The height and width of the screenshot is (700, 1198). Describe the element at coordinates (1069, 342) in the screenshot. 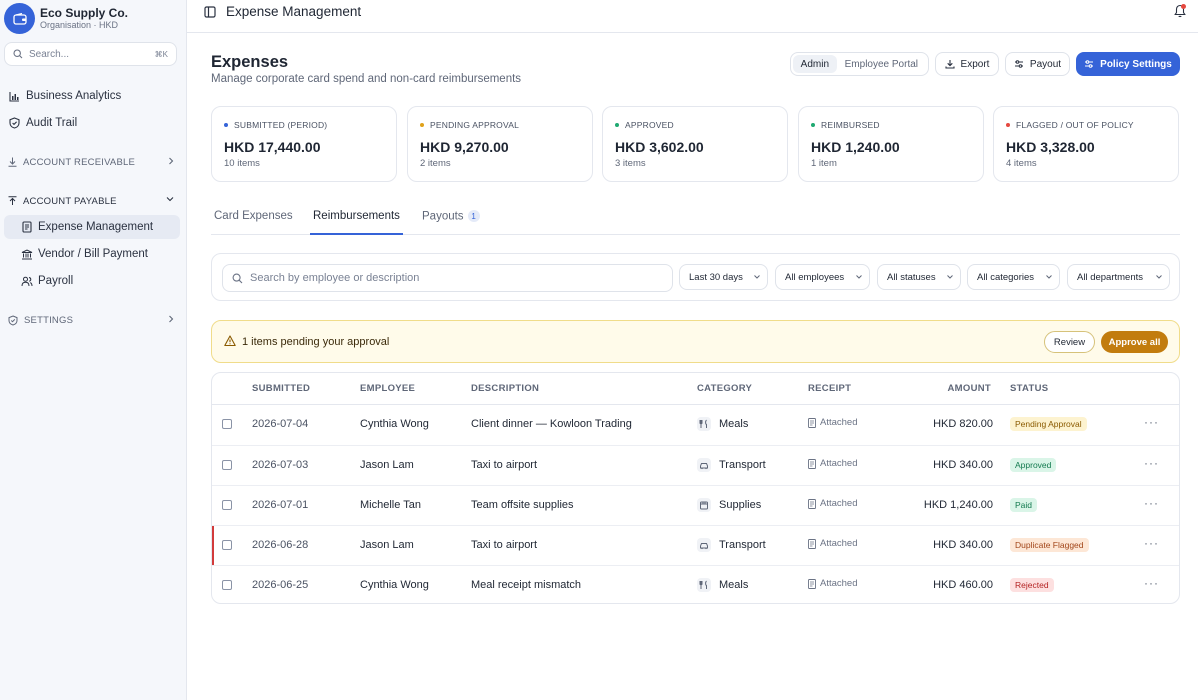

I see `review-button: Review` at that location.